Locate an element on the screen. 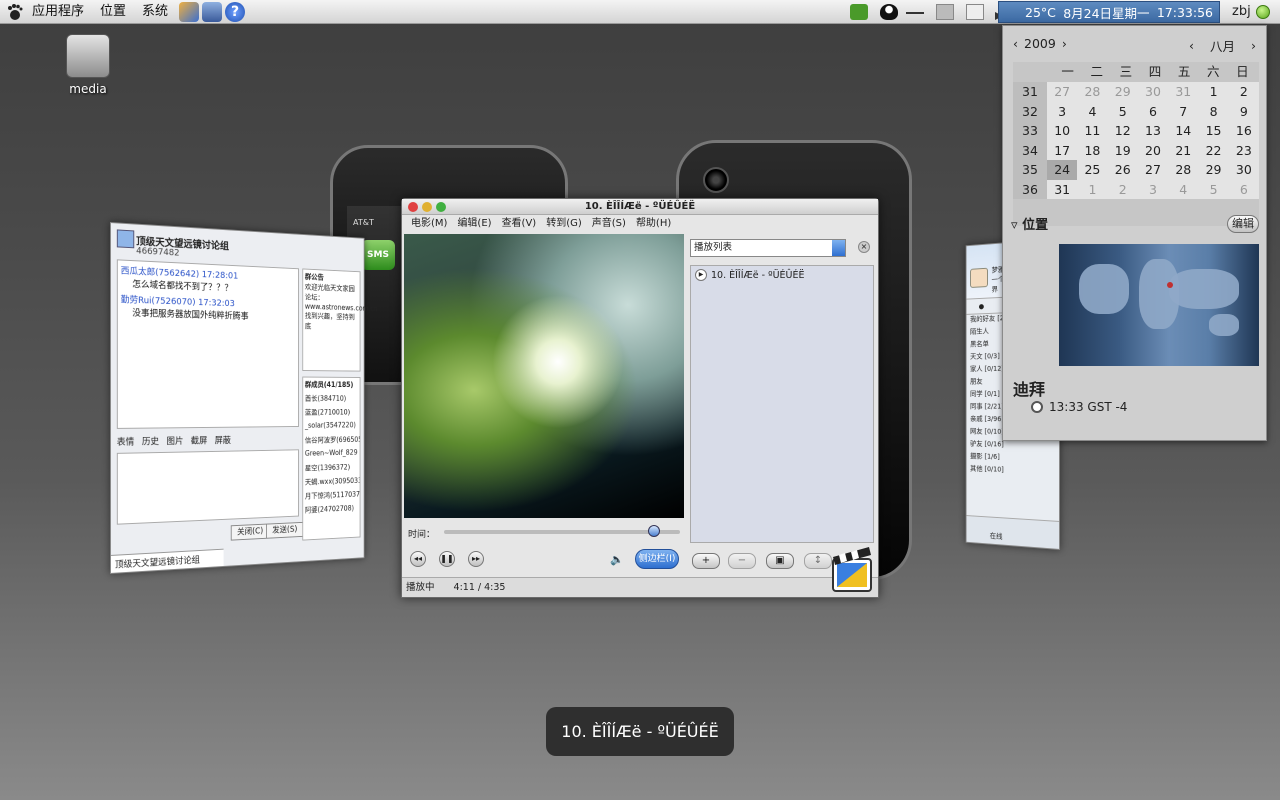  image-button: 图片 is located at coordinates (175, 442).